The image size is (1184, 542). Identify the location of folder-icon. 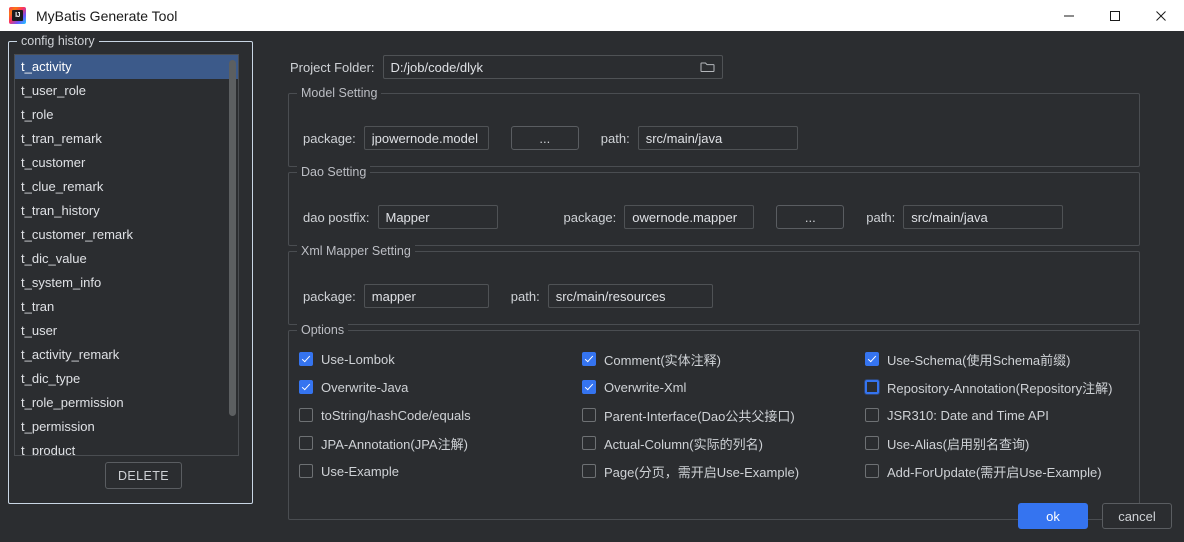
(707, 68).